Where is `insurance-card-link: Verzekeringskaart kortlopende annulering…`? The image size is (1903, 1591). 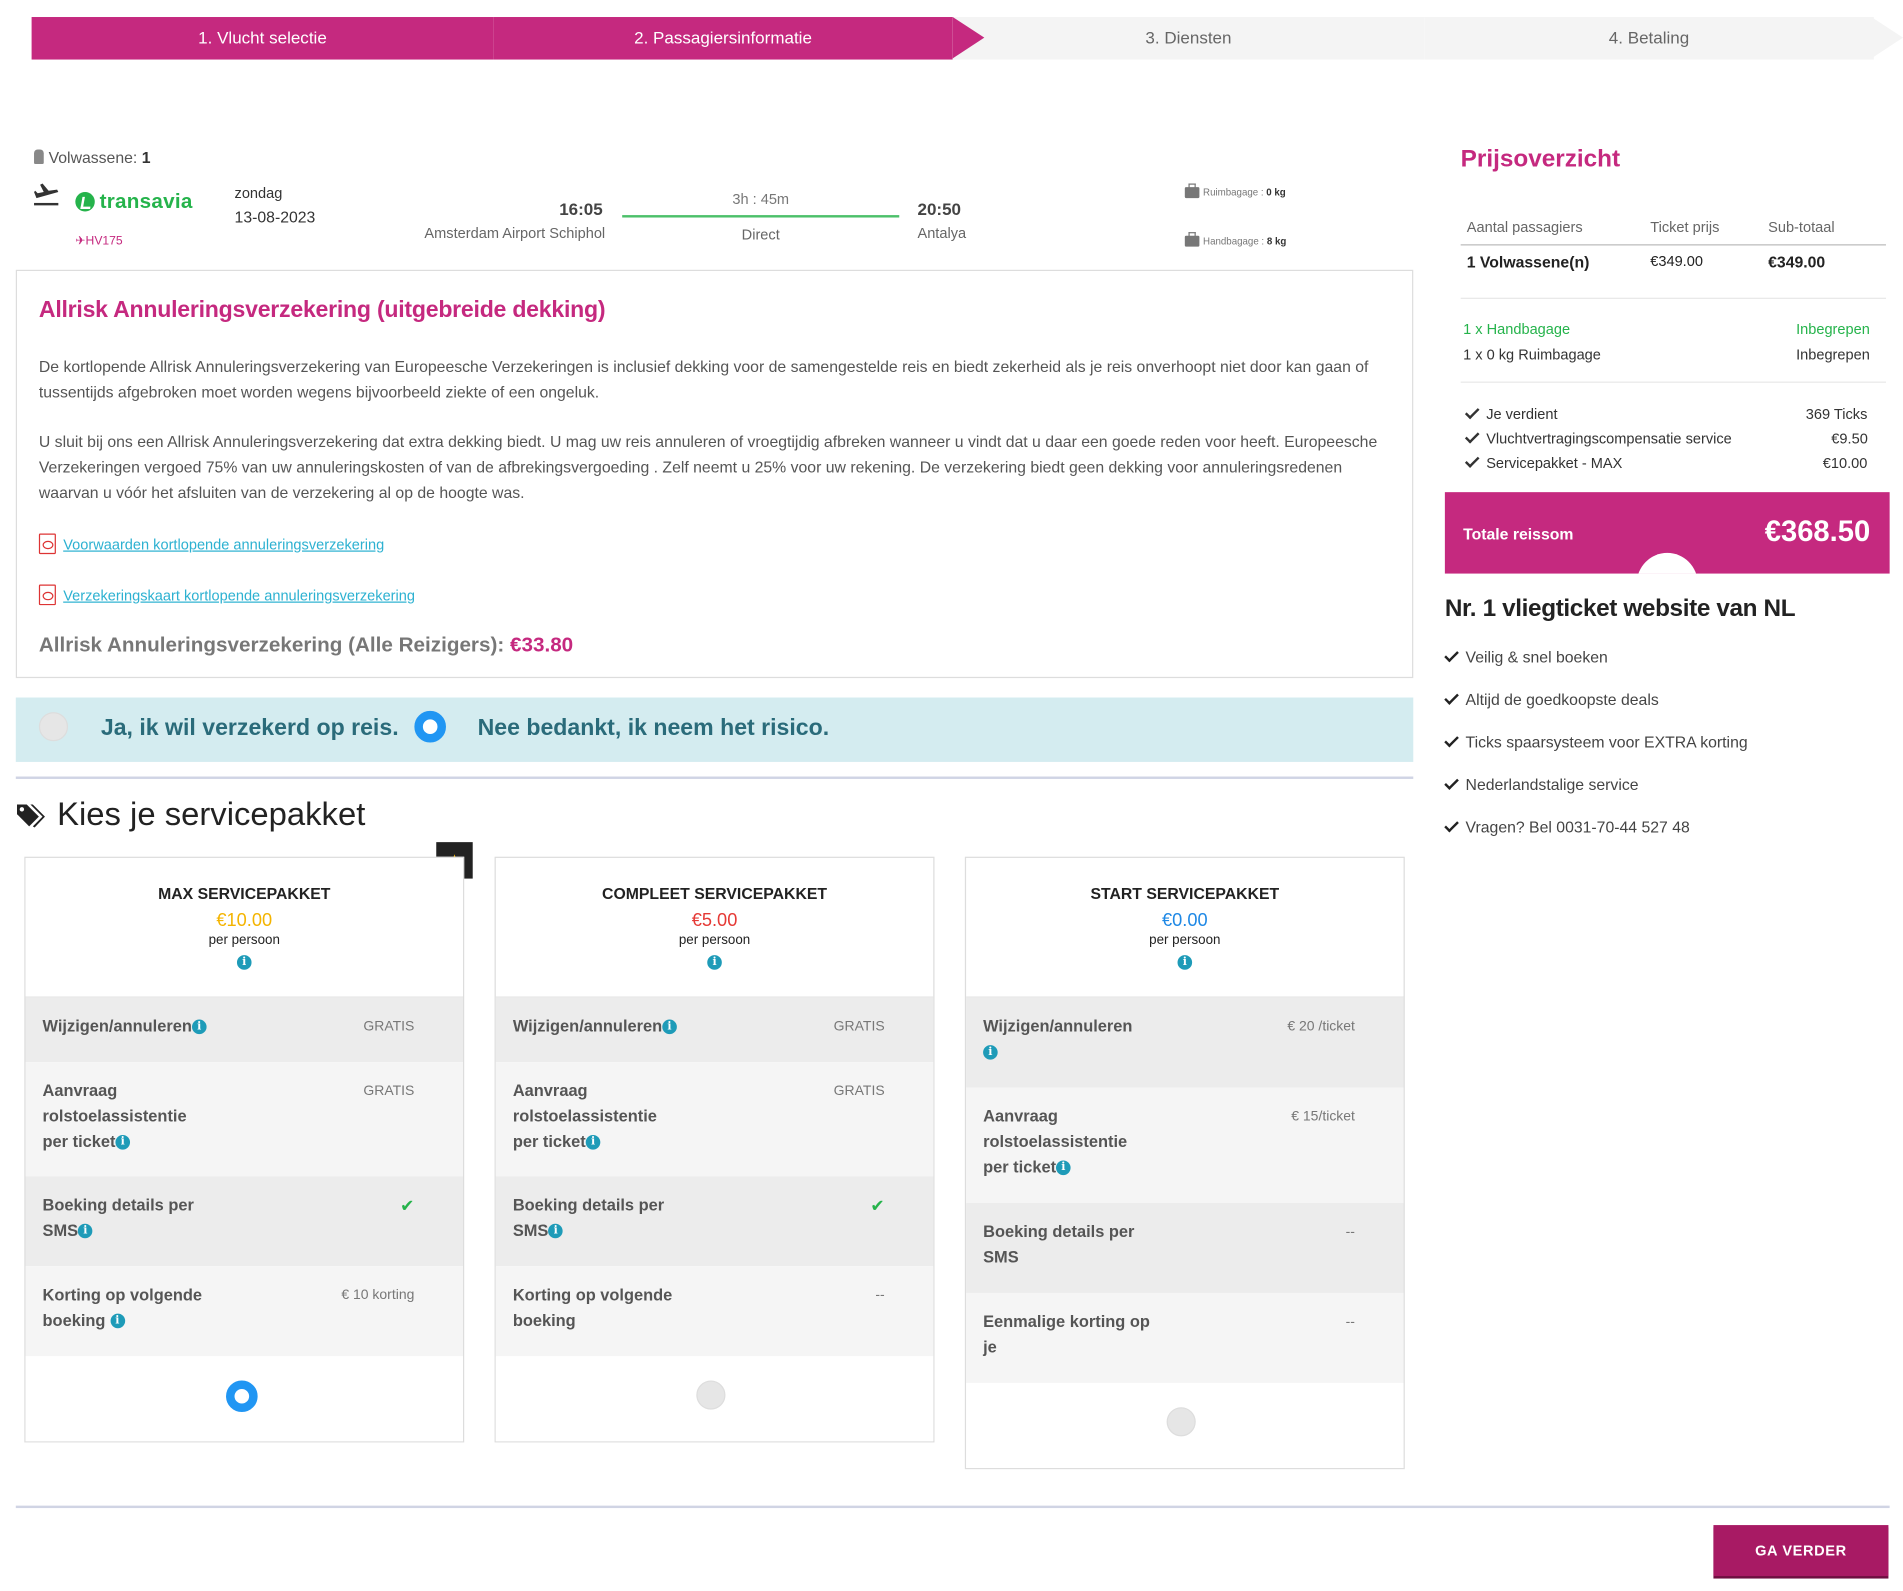 insurance-card-link: Verzekeringskaart kortlopende annulering… is located at coordinates (226, 595).